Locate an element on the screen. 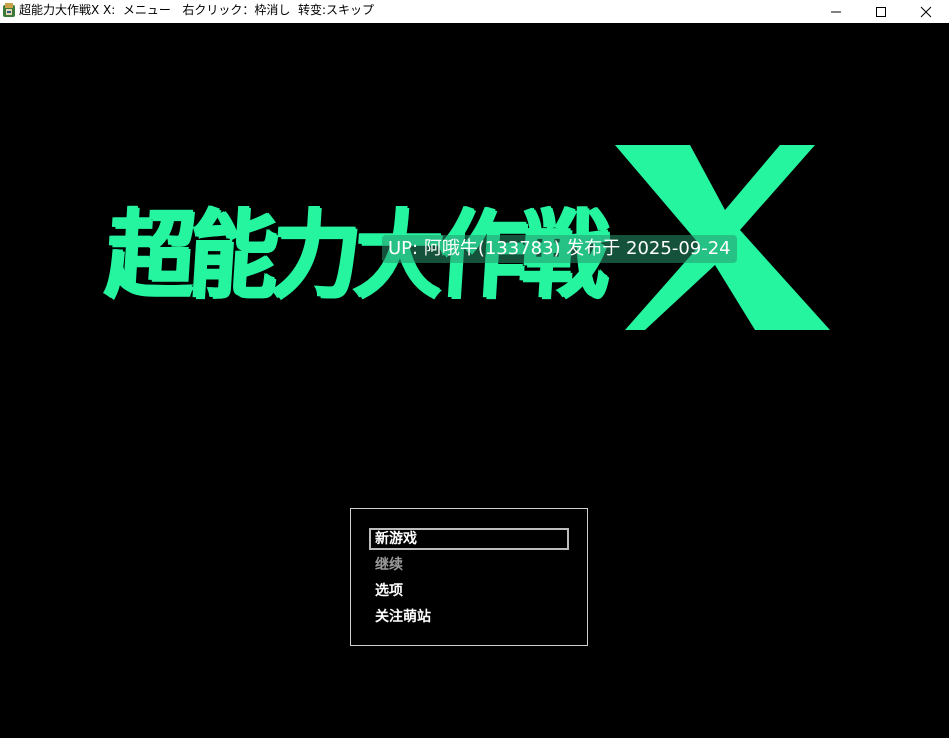 The width and height of the screenshot is (949, 738). close-button is located at coordinates (926, 11).